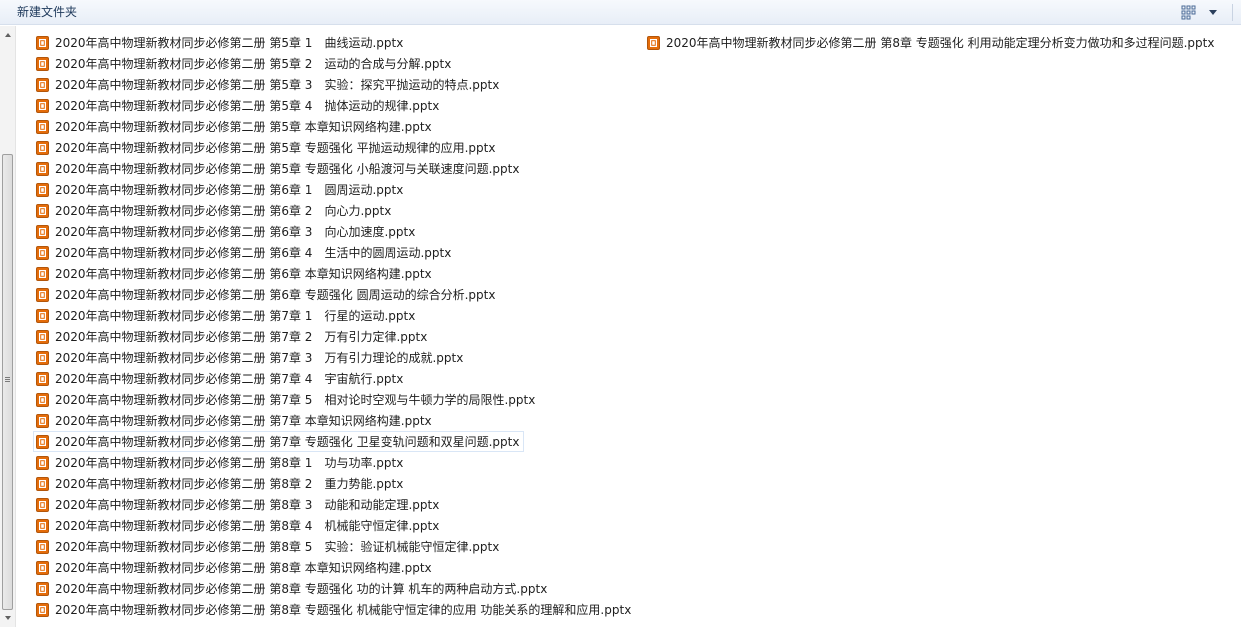  I want to click on scroll-up-arrow-icon, so click(8, 34).